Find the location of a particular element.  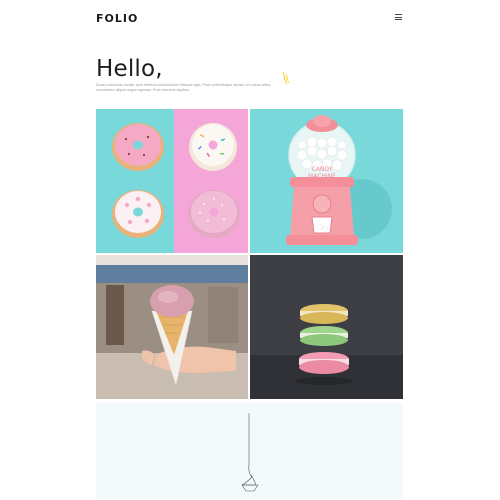

logo-text: FOLIO is located at coordinates (117, 18).